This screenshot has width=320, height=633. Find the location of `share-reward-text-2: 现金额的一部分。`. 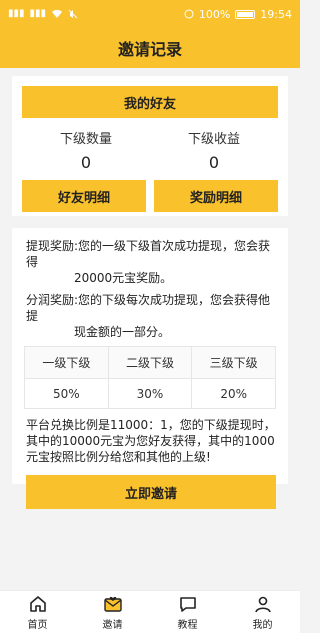

share-reward-text-2: 现金额的一部分。 is located at coordinates (122, 332).